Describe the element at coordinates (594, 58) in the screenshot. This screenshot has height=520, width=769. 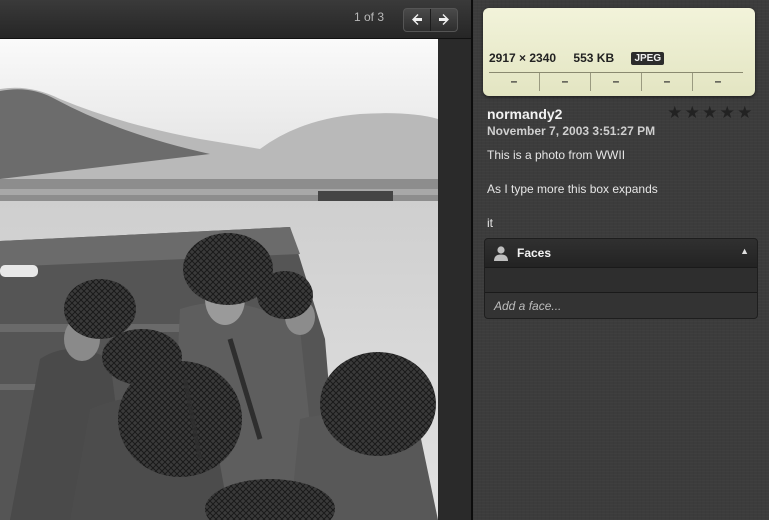
I see `file-size: 553 KB` at that location.